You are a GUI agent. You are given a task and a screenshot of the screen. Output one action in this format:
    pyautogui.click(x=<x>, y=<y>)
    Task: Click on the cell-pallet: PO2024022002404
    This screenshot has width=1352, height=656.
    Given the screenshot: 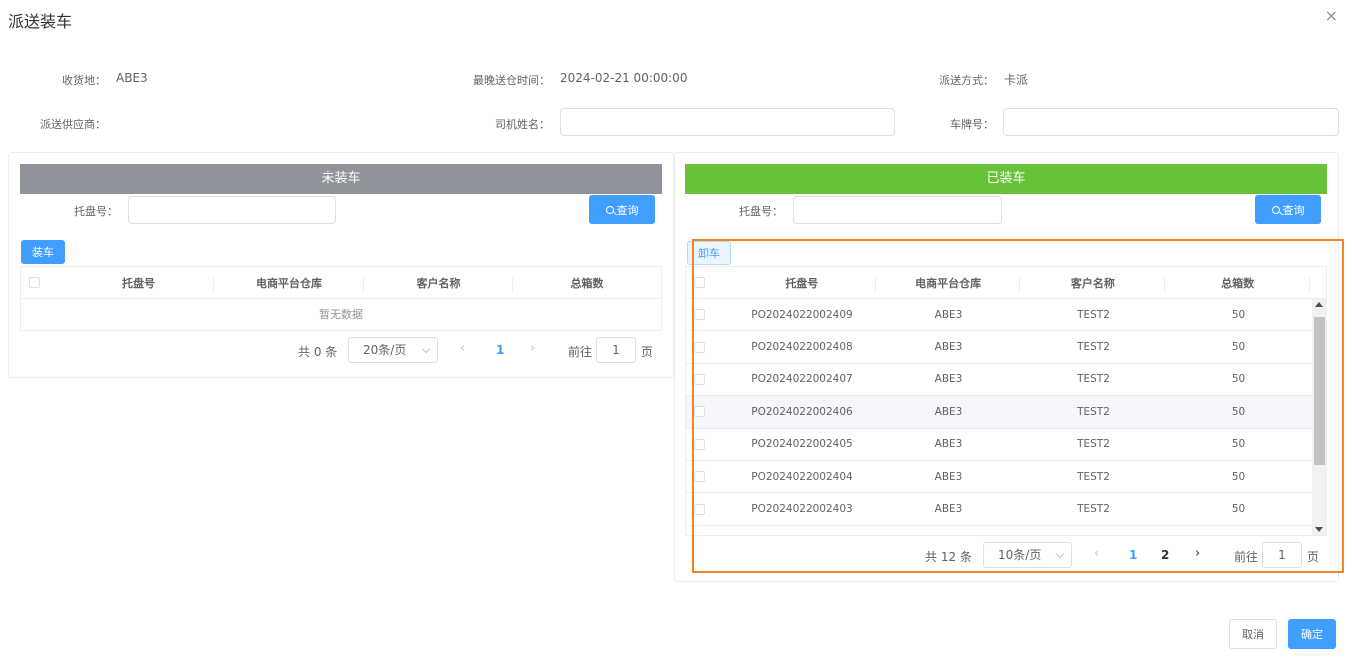 What is the action you would take?
    pyautogui.click(x=802, y=476)
    